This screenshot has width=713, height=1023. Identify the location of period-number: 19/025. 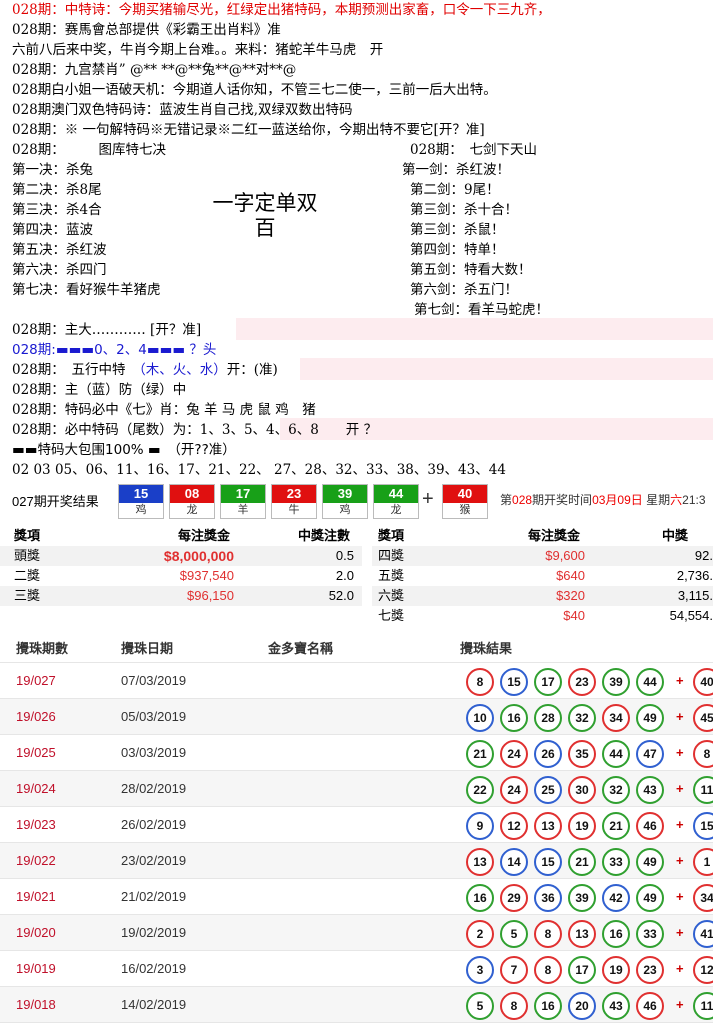
(36, 752).